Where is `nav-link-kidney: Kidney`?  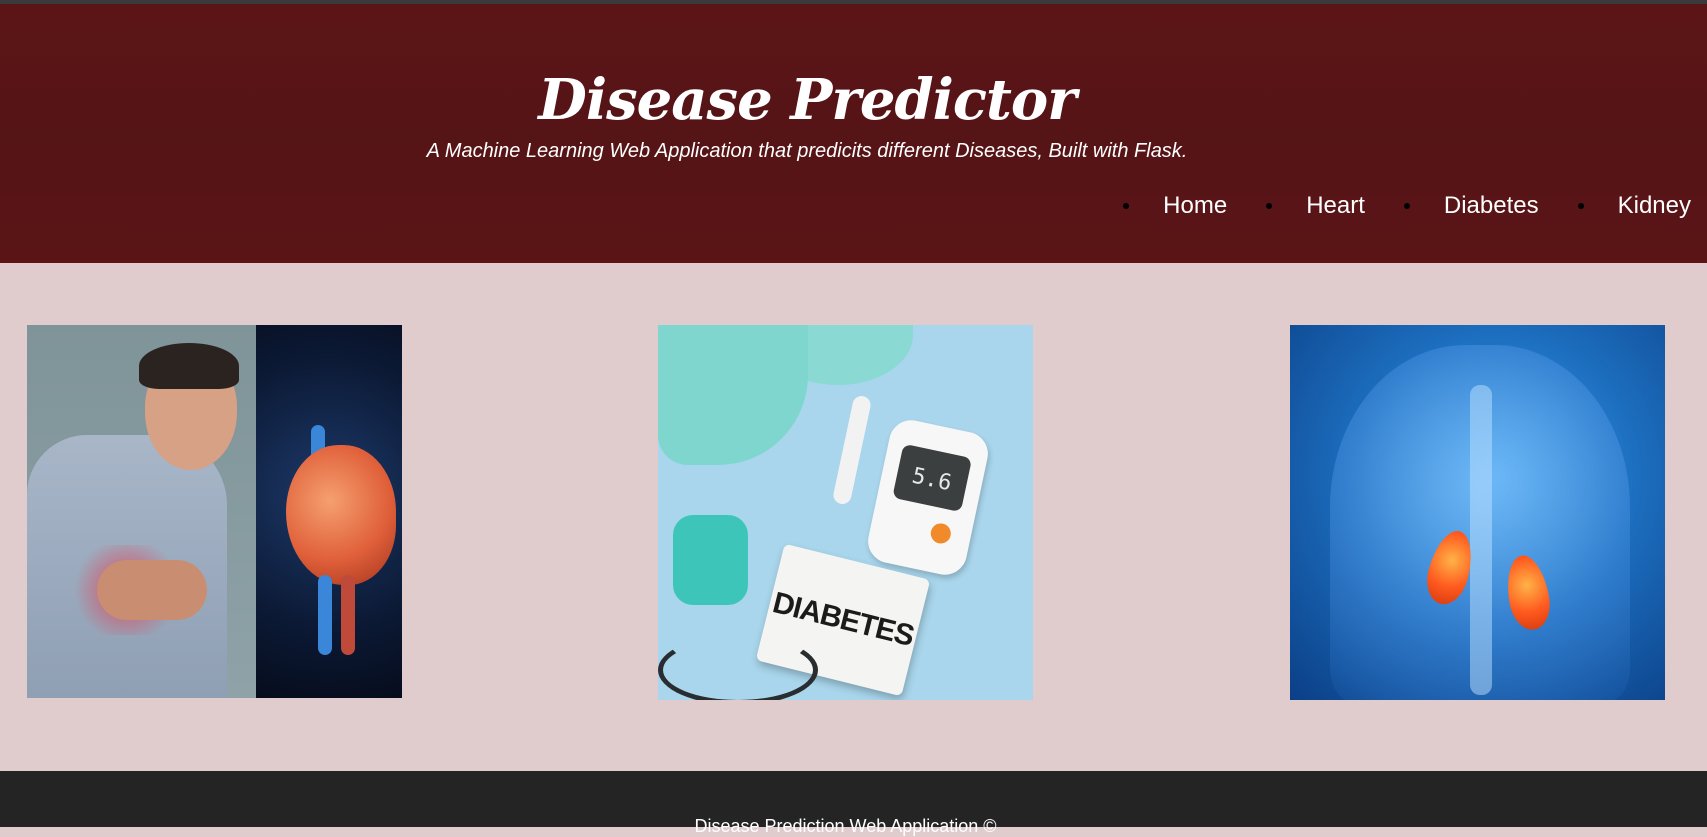 nav-link-kidney: Kidney is located at coordinates (1654, 206).